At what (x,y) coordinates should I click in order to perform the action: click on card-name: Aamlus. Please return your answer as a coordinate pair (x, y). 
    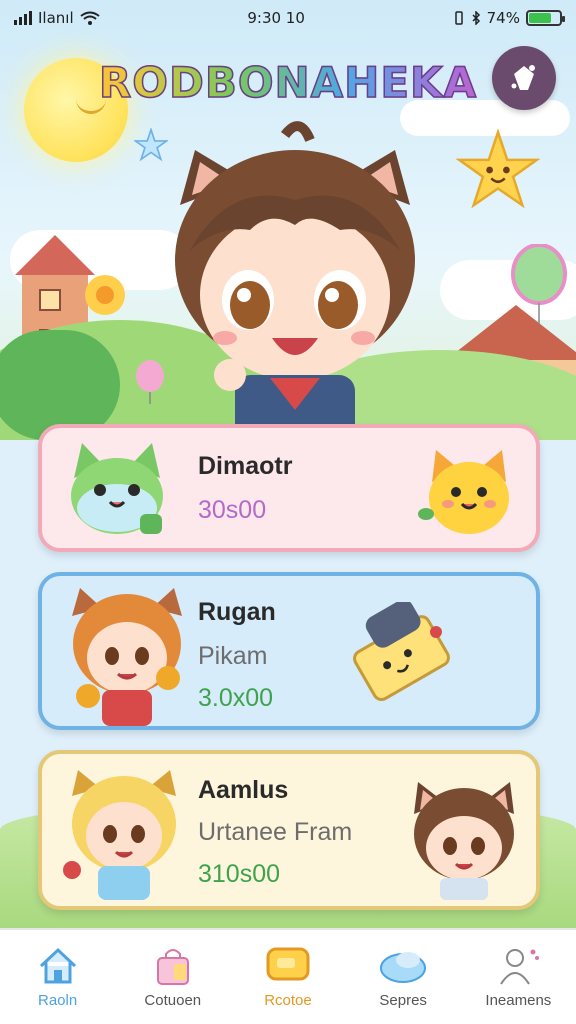
    Looking at the image, I should click on (243, 790).